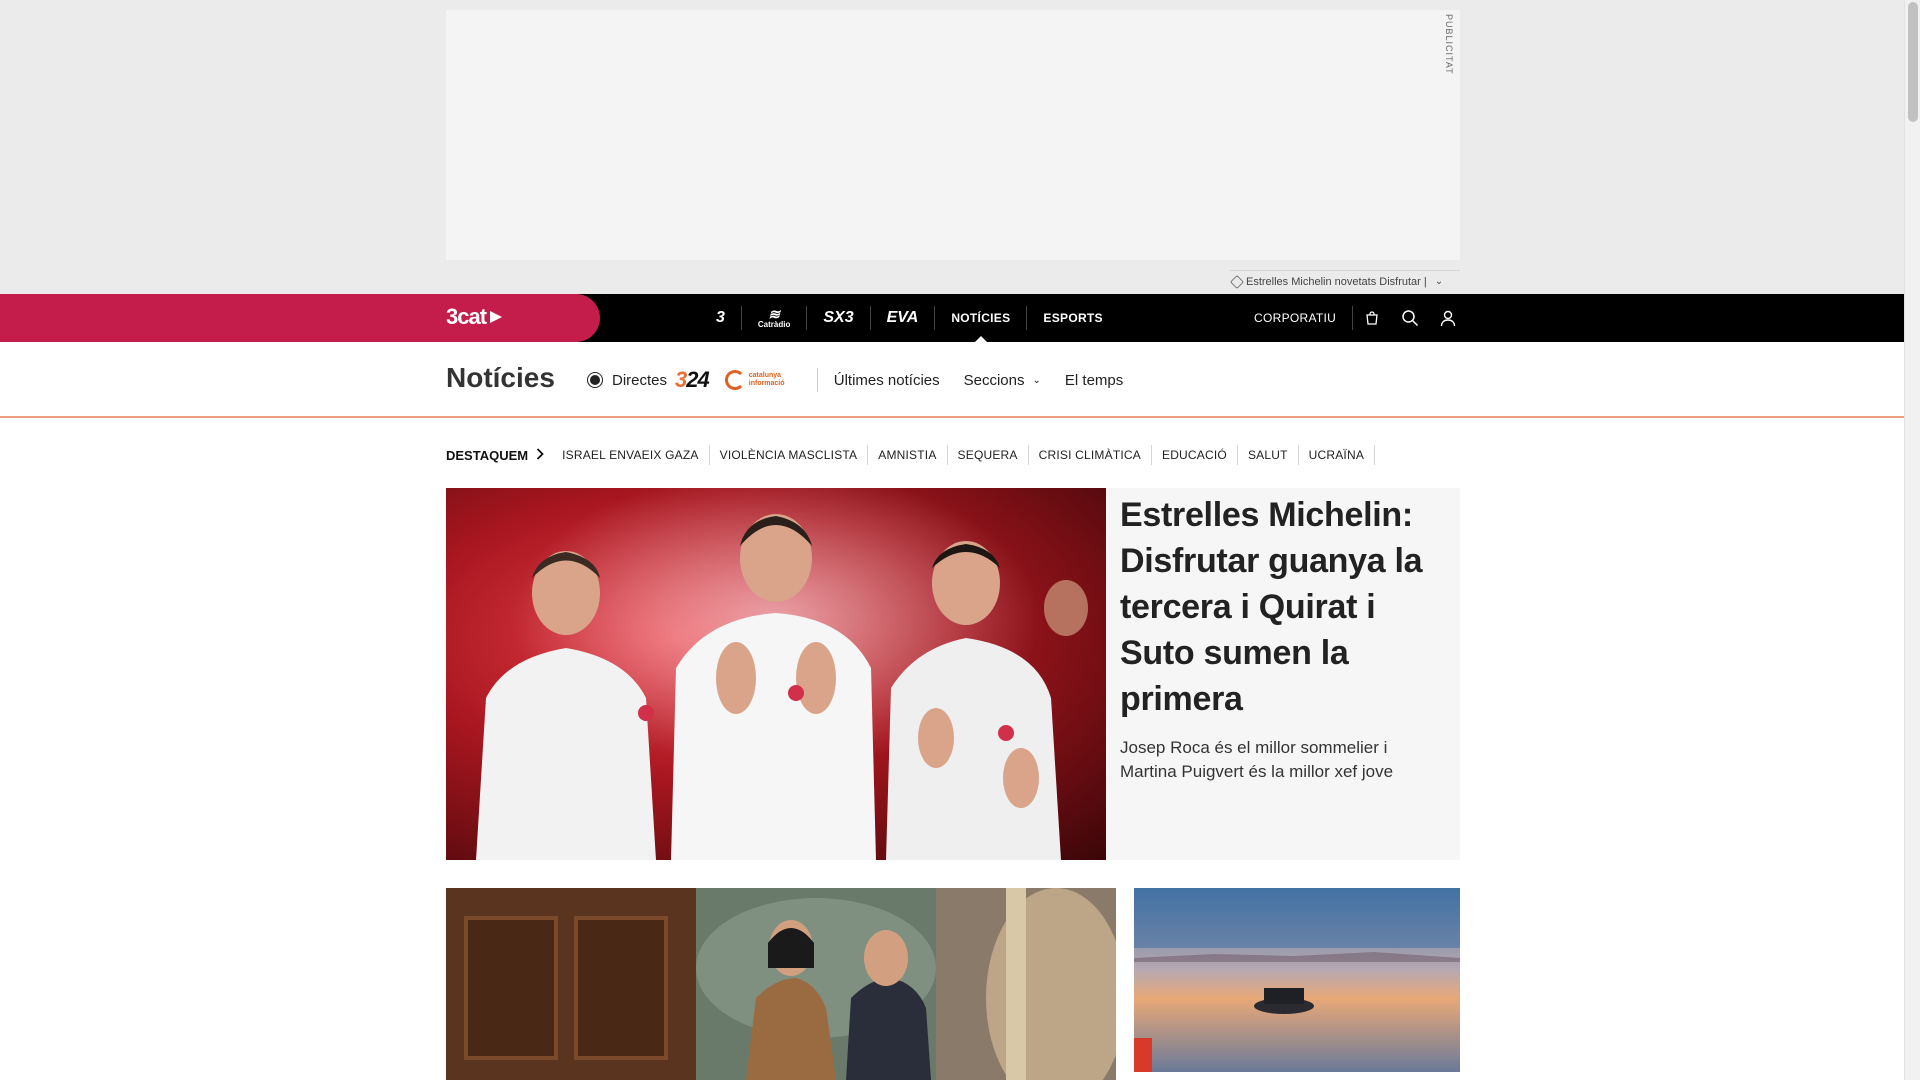 Image resolution: width=1920 pixels, height=1080 pixels. Describe the element at coordinates (1090, 455) in the screenshot. I see `tag-item: CRISI CLIMÀTICA` at that location.